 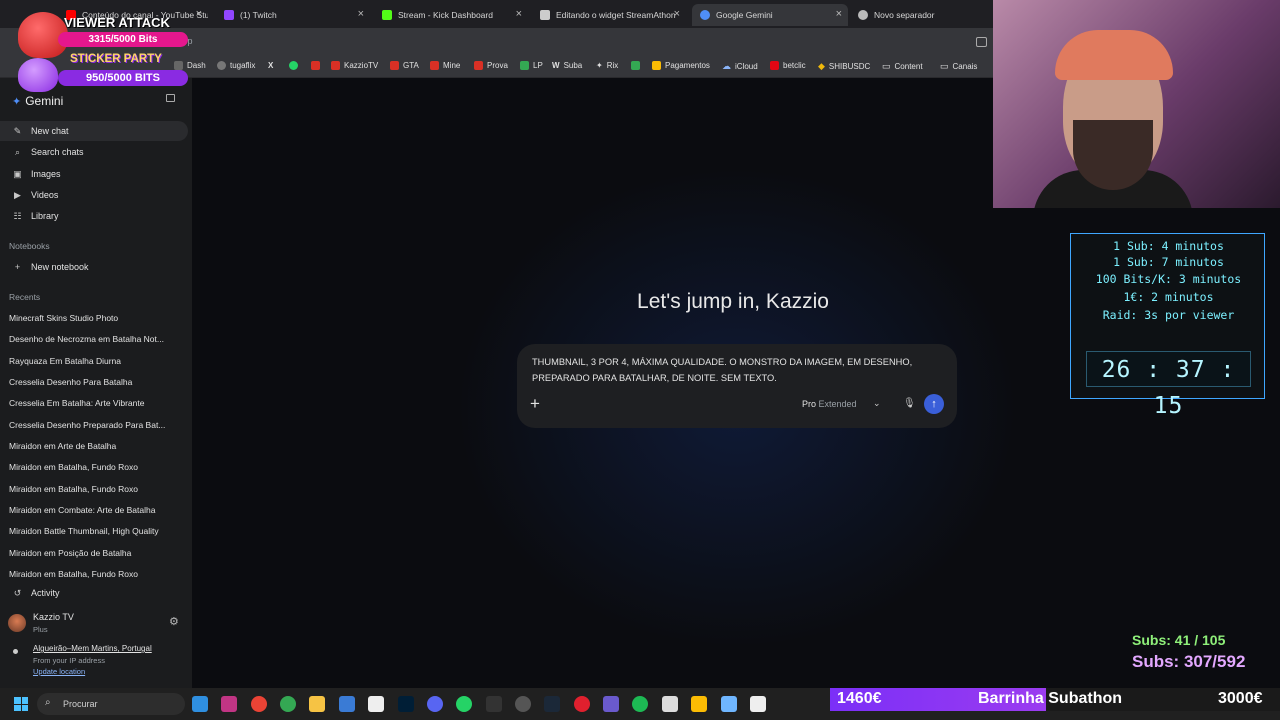 I want to click on subs-counter-1: Subs: 41 / 105, so click(x=1179, y=640).